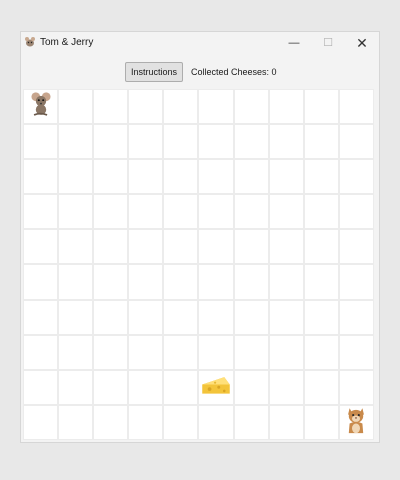 The width and height of the screenshot is (400, 480). Describe the element at coordinates (41, 107) in the screenshot. I see `board-cell-jerry-mouse` at that location.